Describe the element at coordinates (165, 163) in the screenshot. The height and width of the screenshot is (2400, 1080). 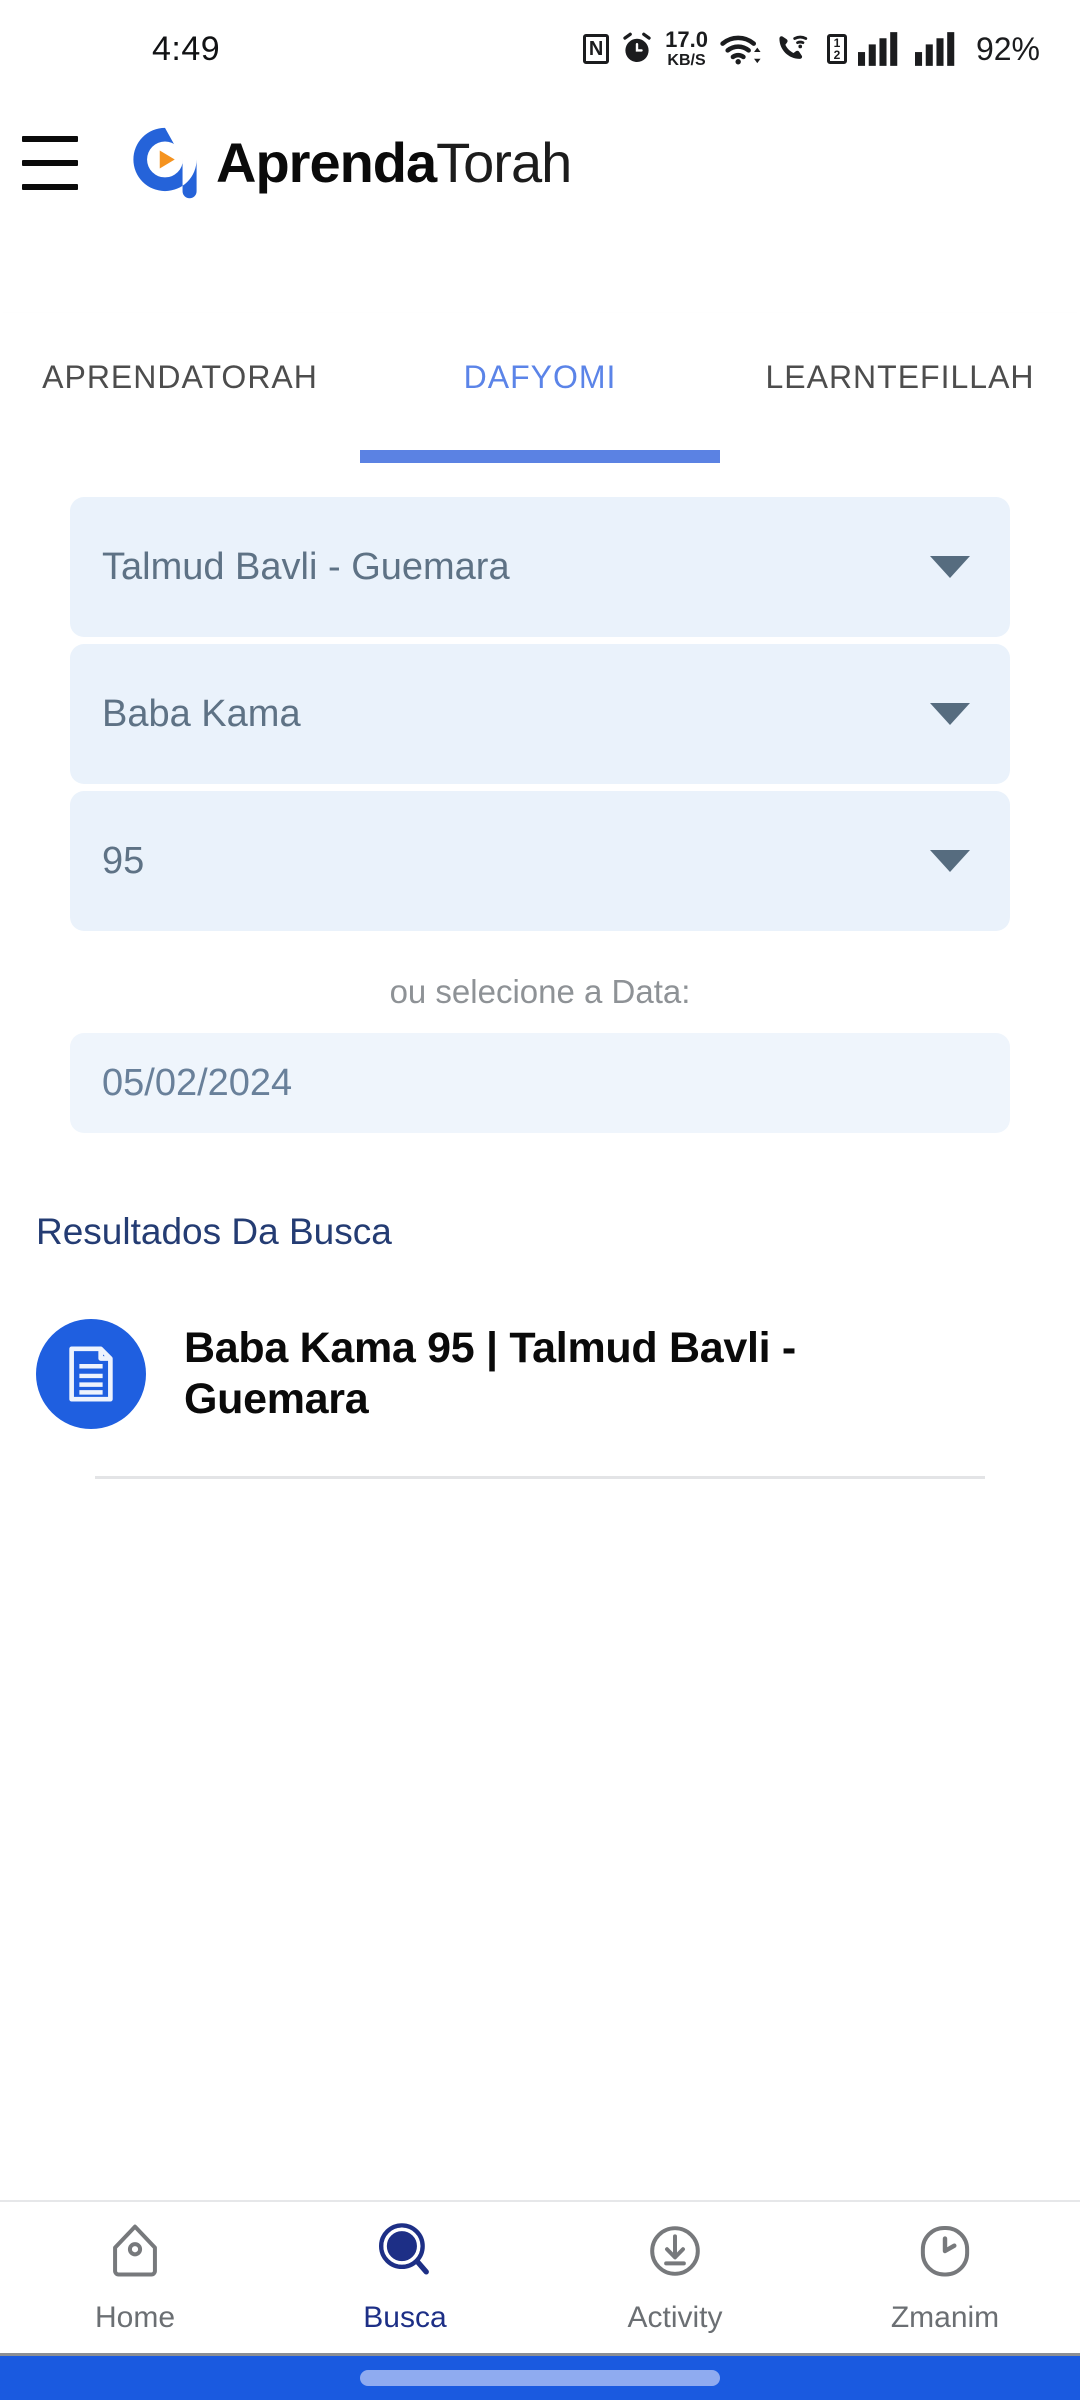
I see `aprendatorah-logo` at that location.